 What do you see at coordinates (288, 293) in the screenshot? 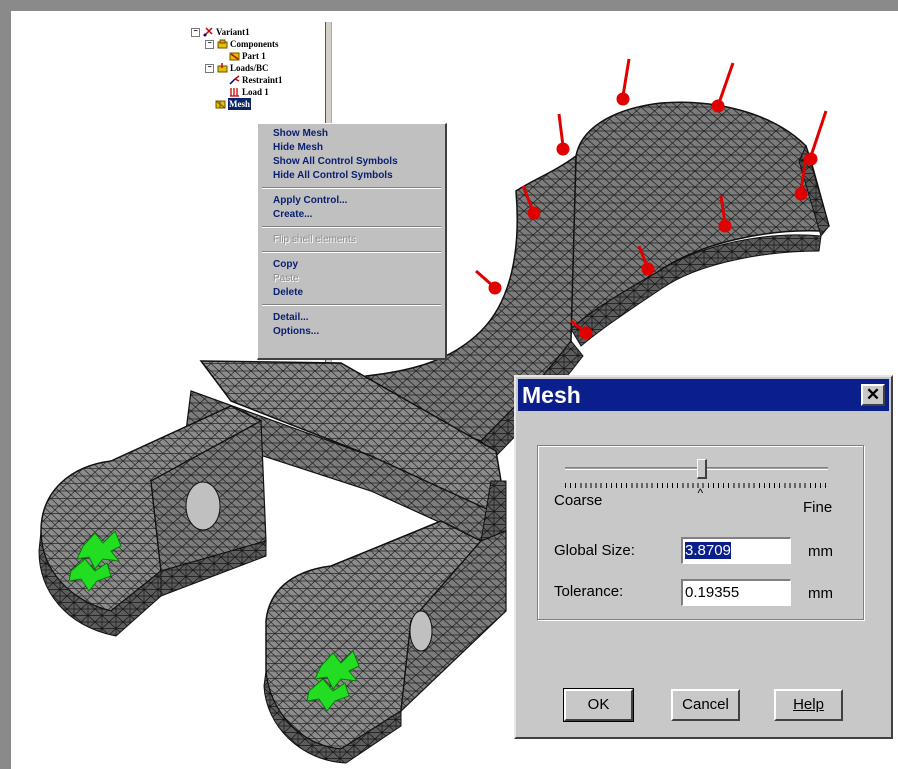
I see `menu-item-delete: Delete` at bounding box center [288, 293].